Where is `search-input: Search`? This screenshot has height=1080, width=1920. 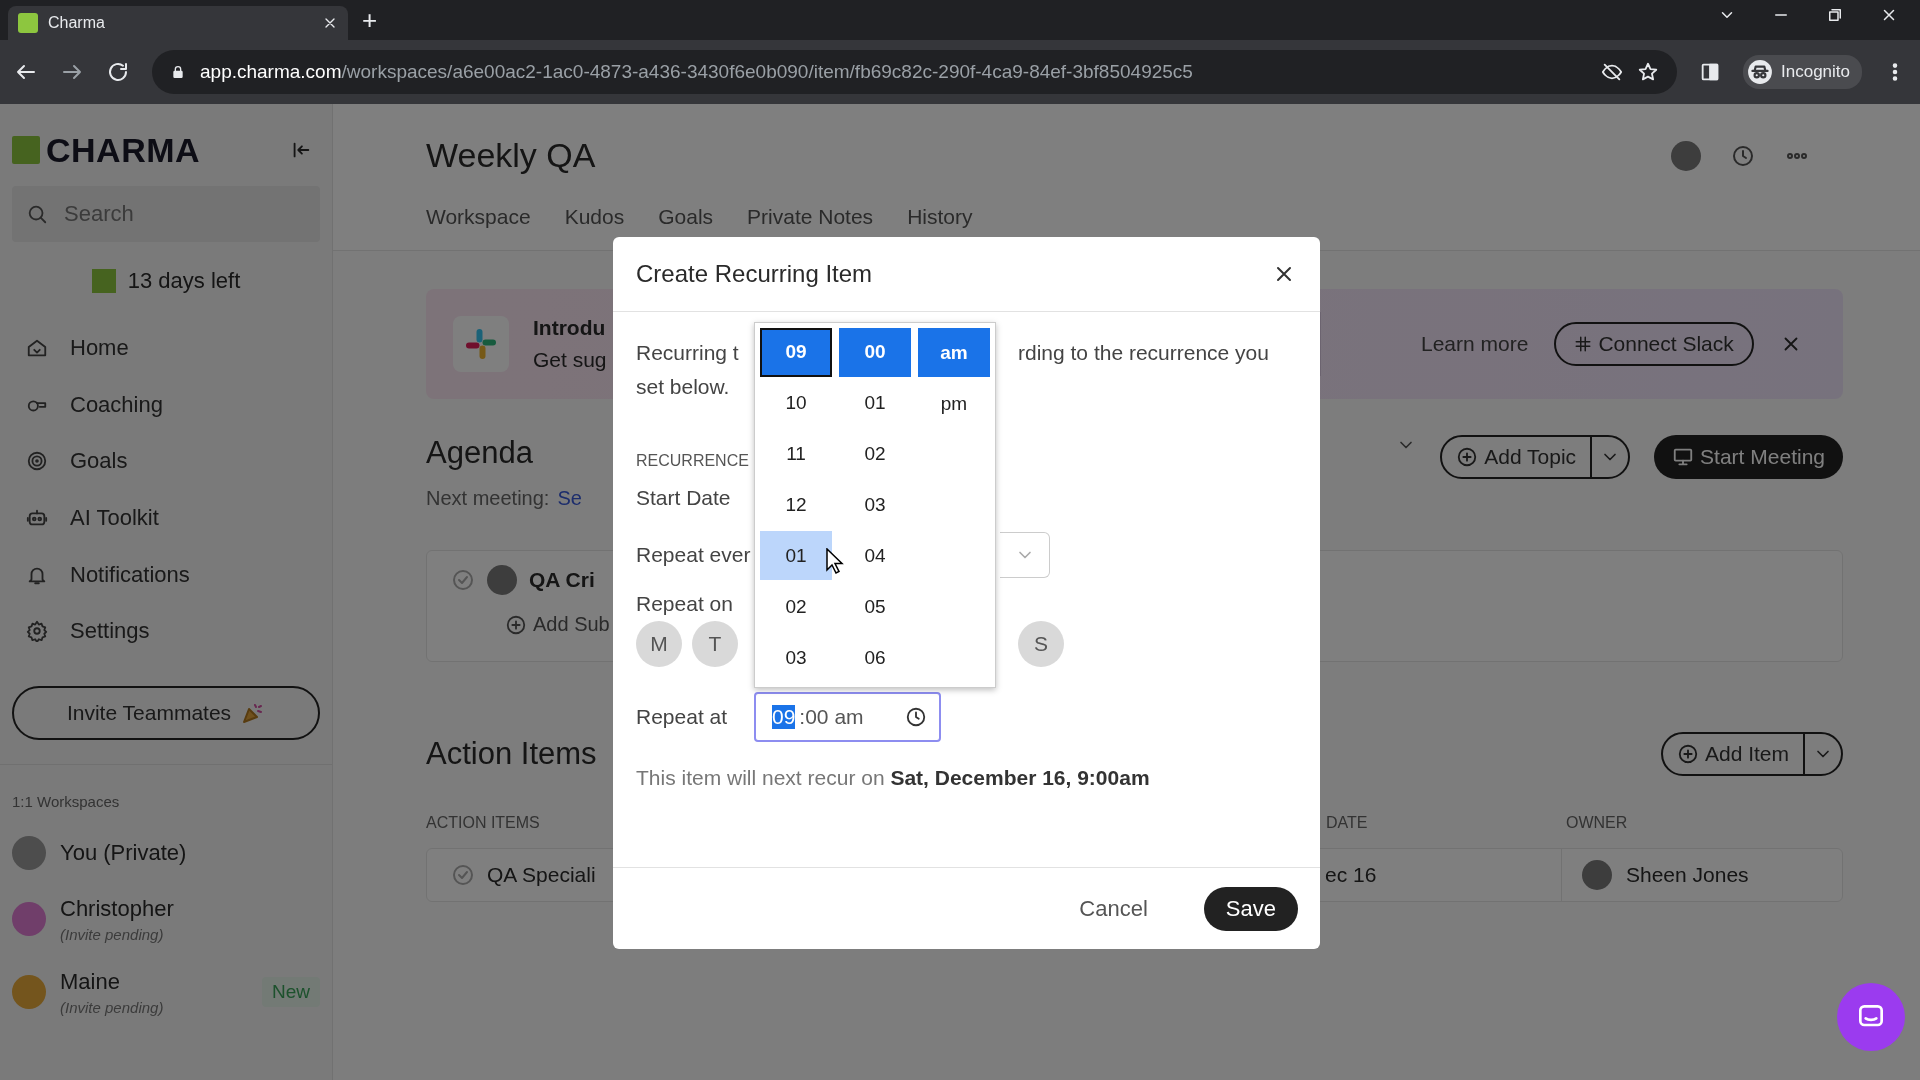 search-input: Search is located at coordinates (185, 214).